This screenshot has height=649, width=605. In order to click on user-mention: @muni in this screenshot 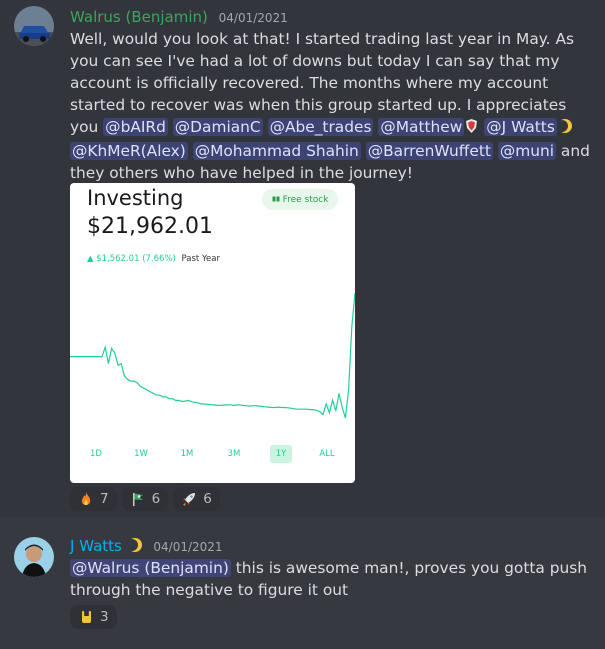, I will do `click(527, 151)`.